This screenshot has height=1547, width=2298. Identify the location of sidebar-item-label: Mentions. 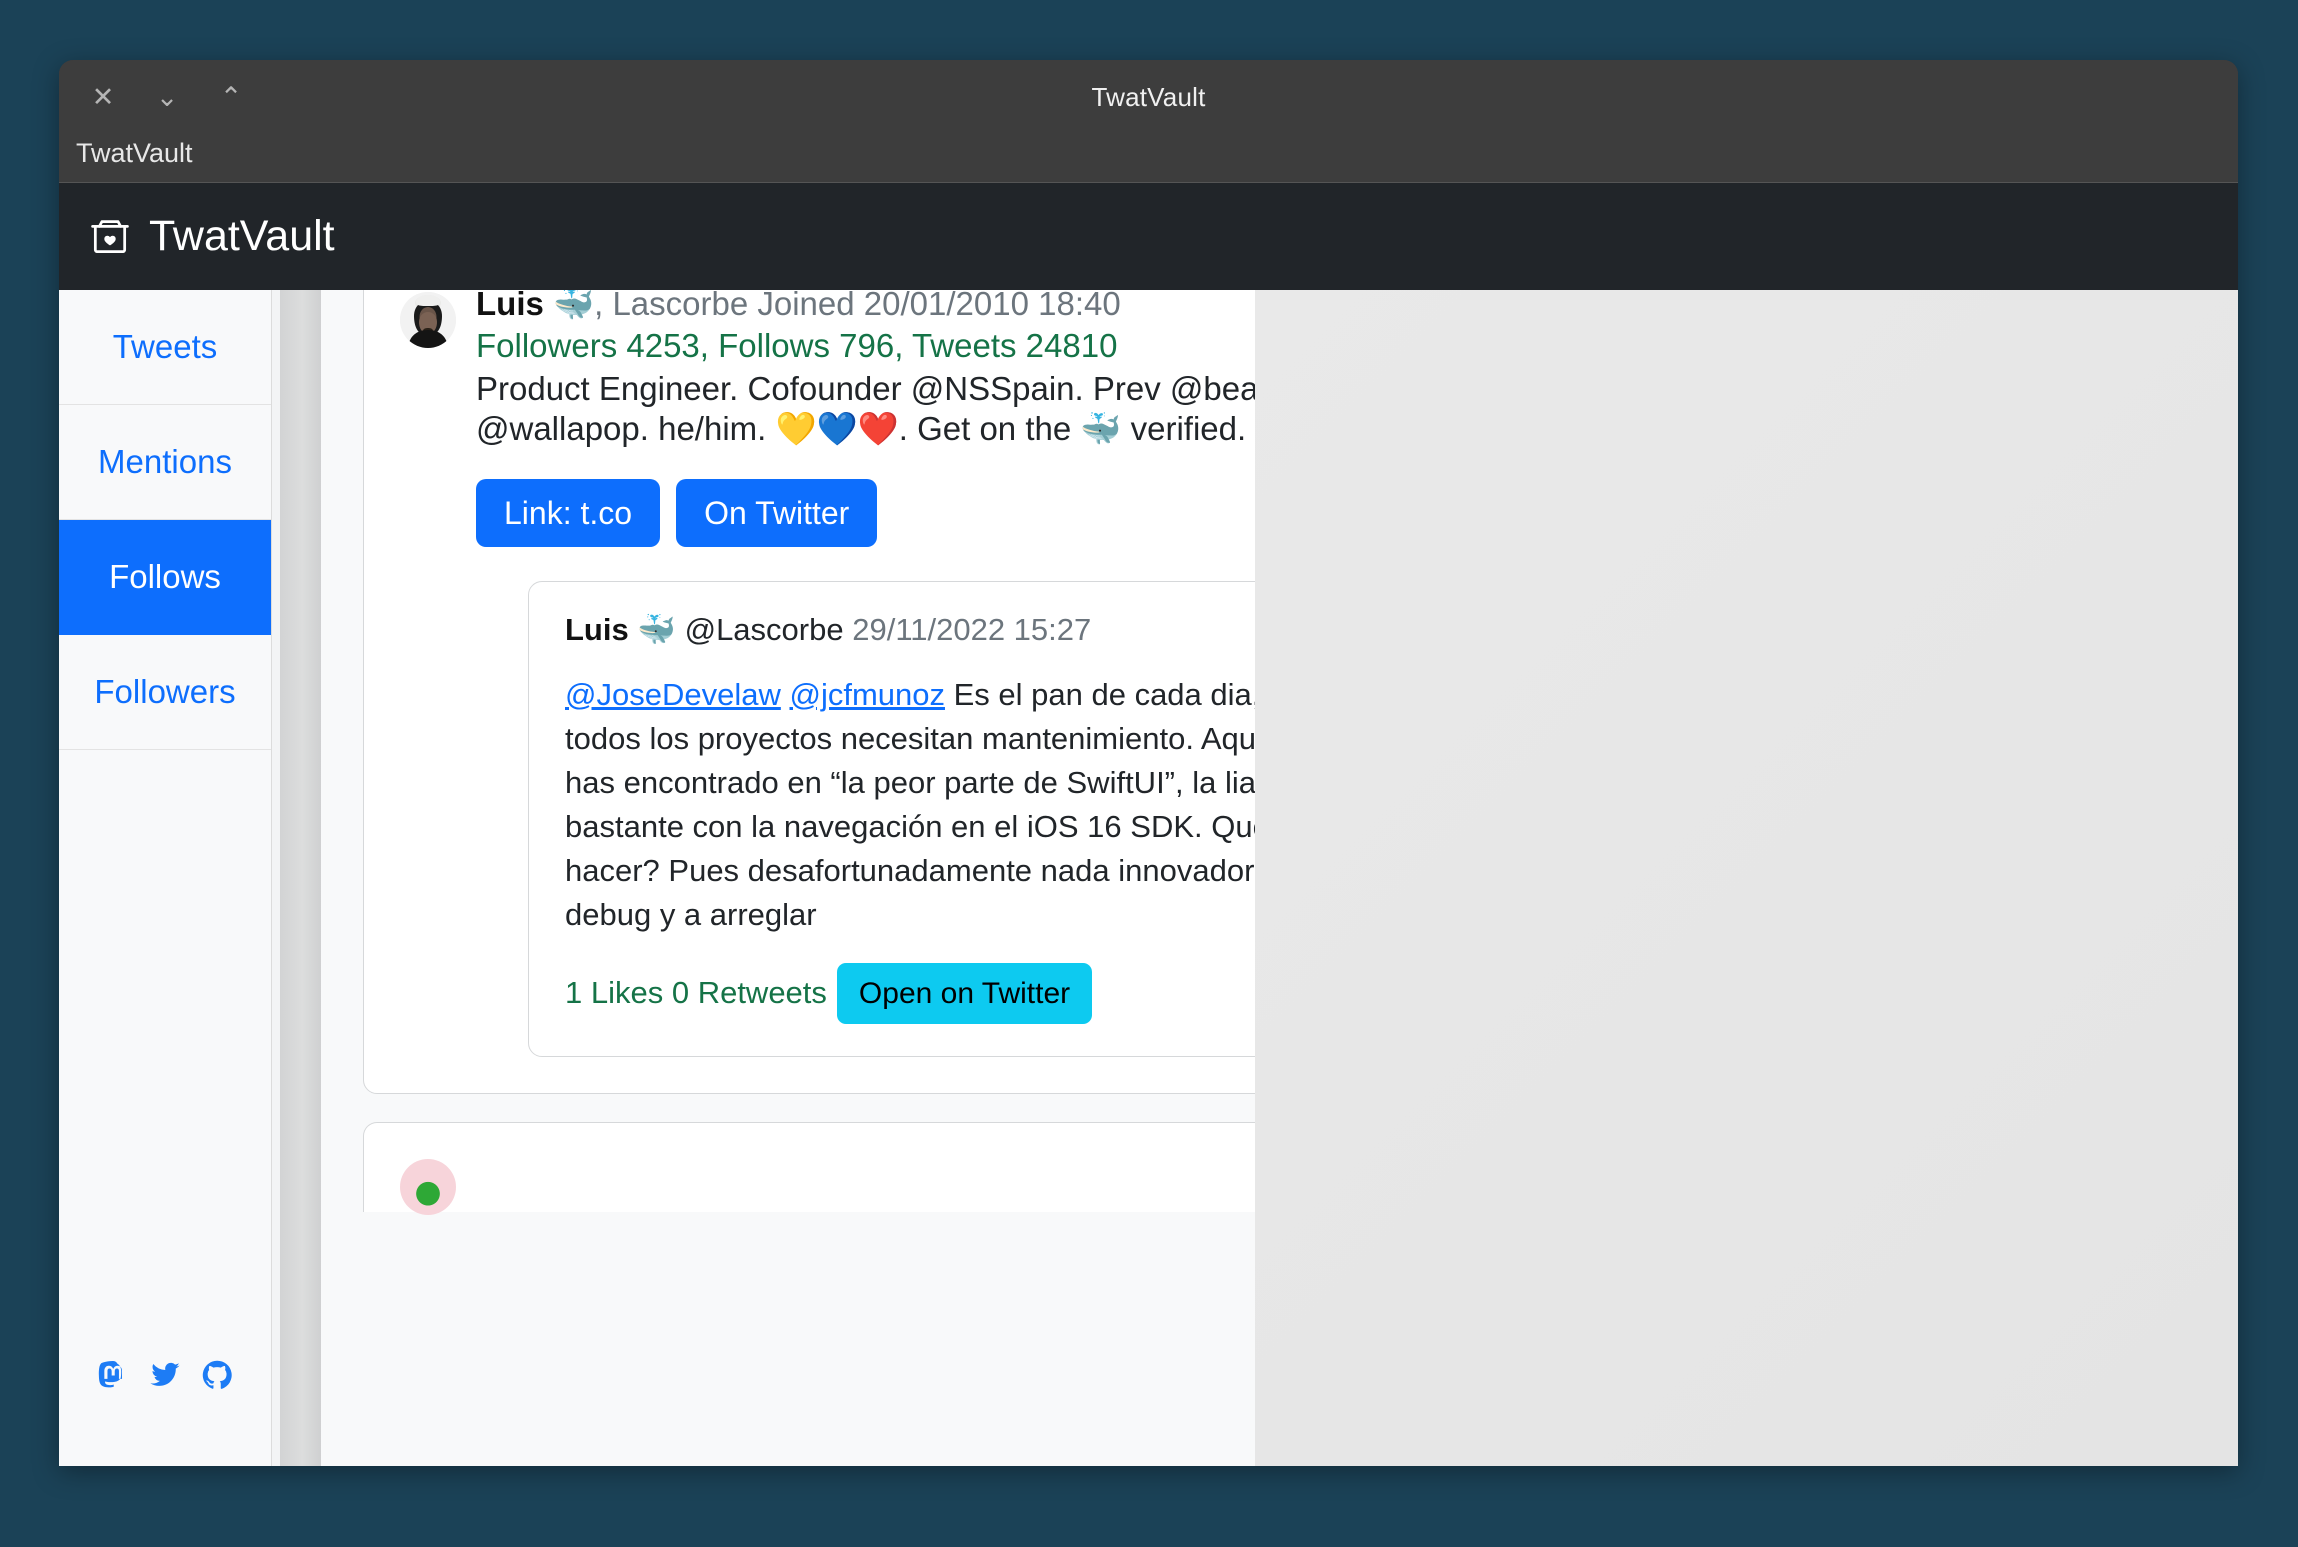
(165, 461).